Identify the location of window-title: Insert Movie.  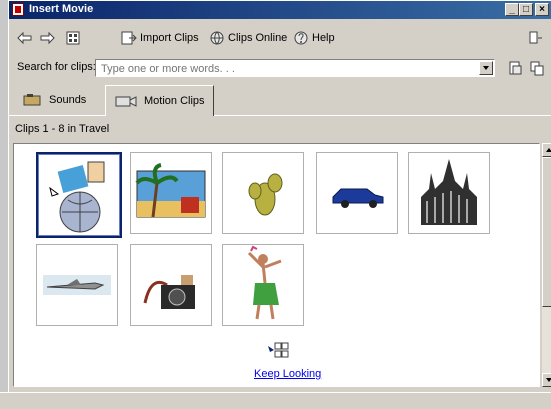
(61, 9).